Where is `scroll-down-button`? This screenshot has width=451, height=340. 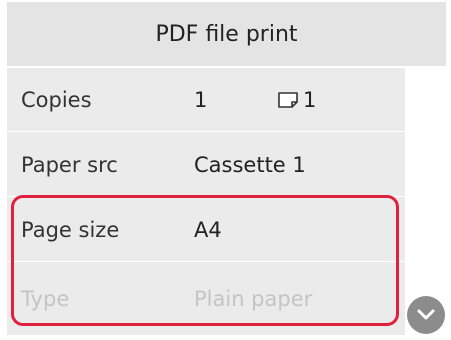
scroll-down-button is located at coordinates (426, 315).